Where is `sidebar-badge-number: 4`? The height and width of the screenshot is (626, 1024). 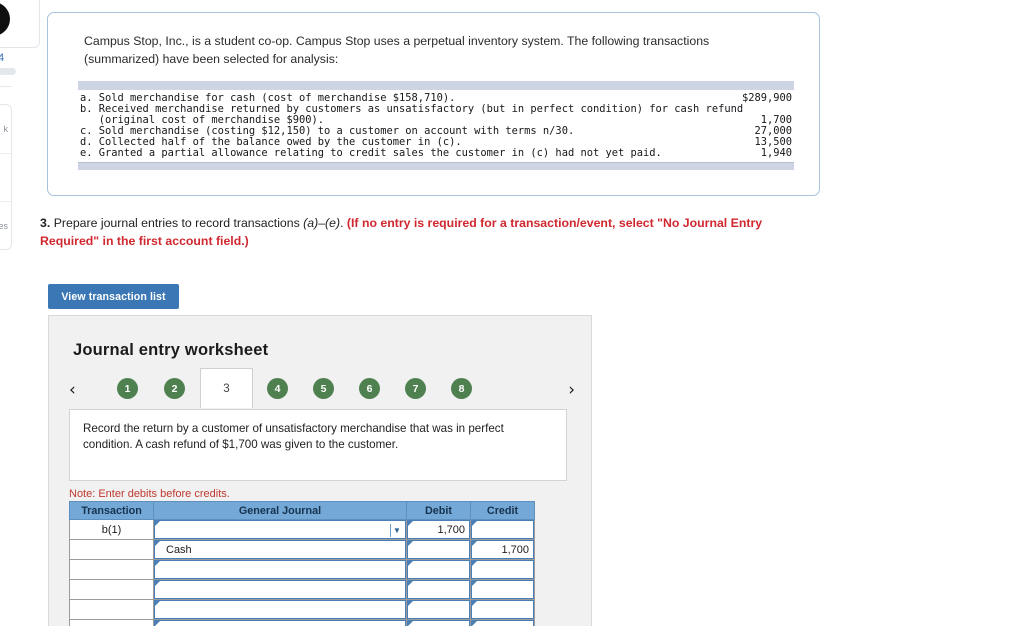 sidebar-badge-number: 4 is located at coordinates (2, 58).